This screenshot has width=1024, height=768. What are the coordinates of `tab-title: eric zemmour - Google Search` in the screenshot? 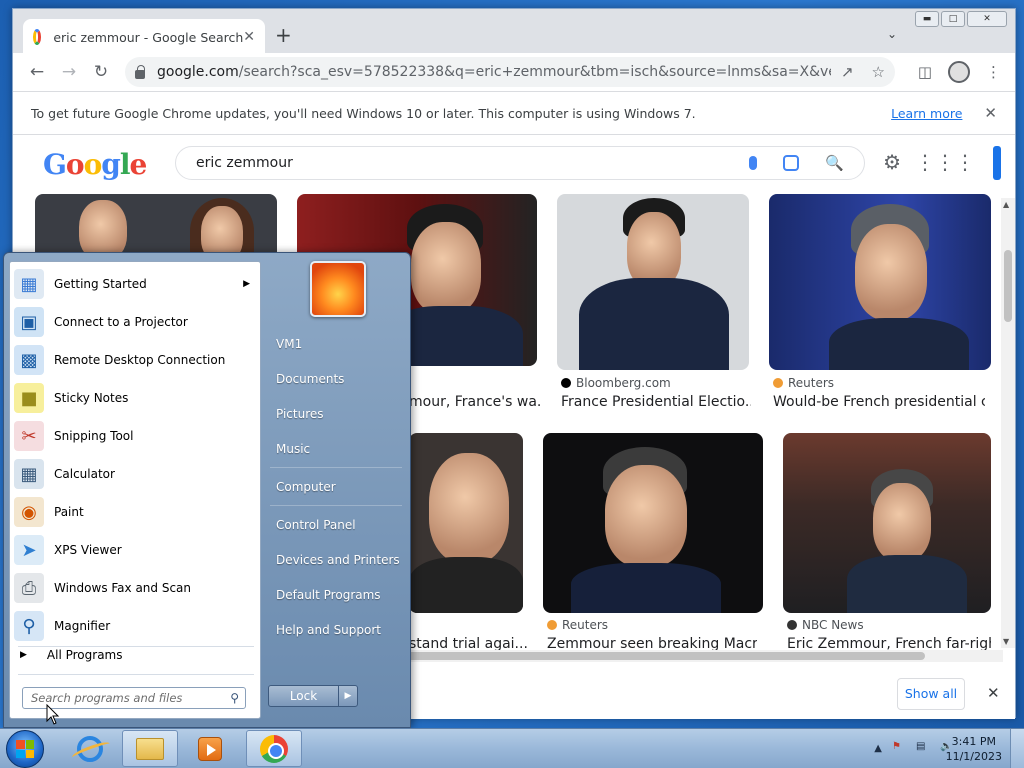 It's located at (148, 37).